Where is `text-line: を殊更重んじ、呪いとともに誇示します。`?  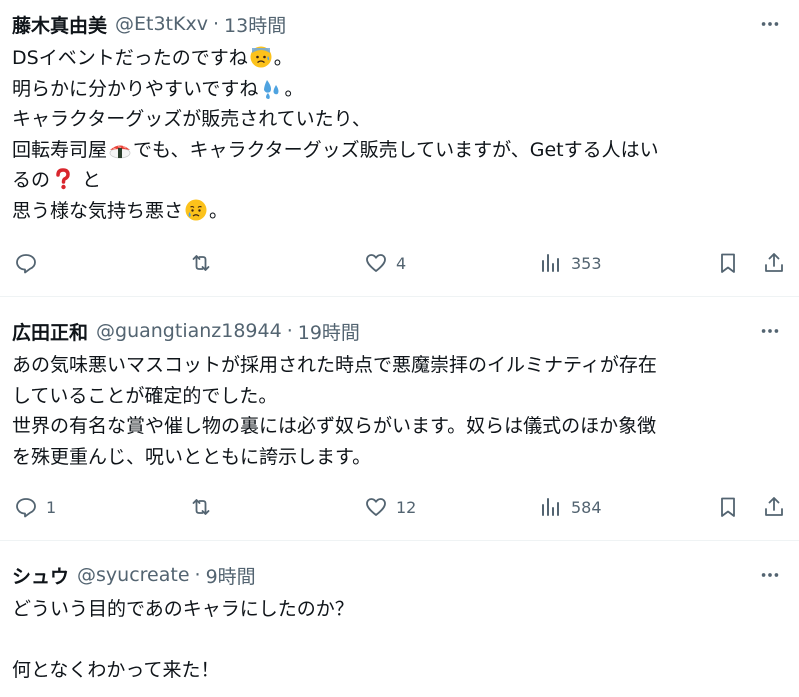
text-line: を殊更重んじ、呪いとともに誇示します。 is located at coordinates (192, 456).